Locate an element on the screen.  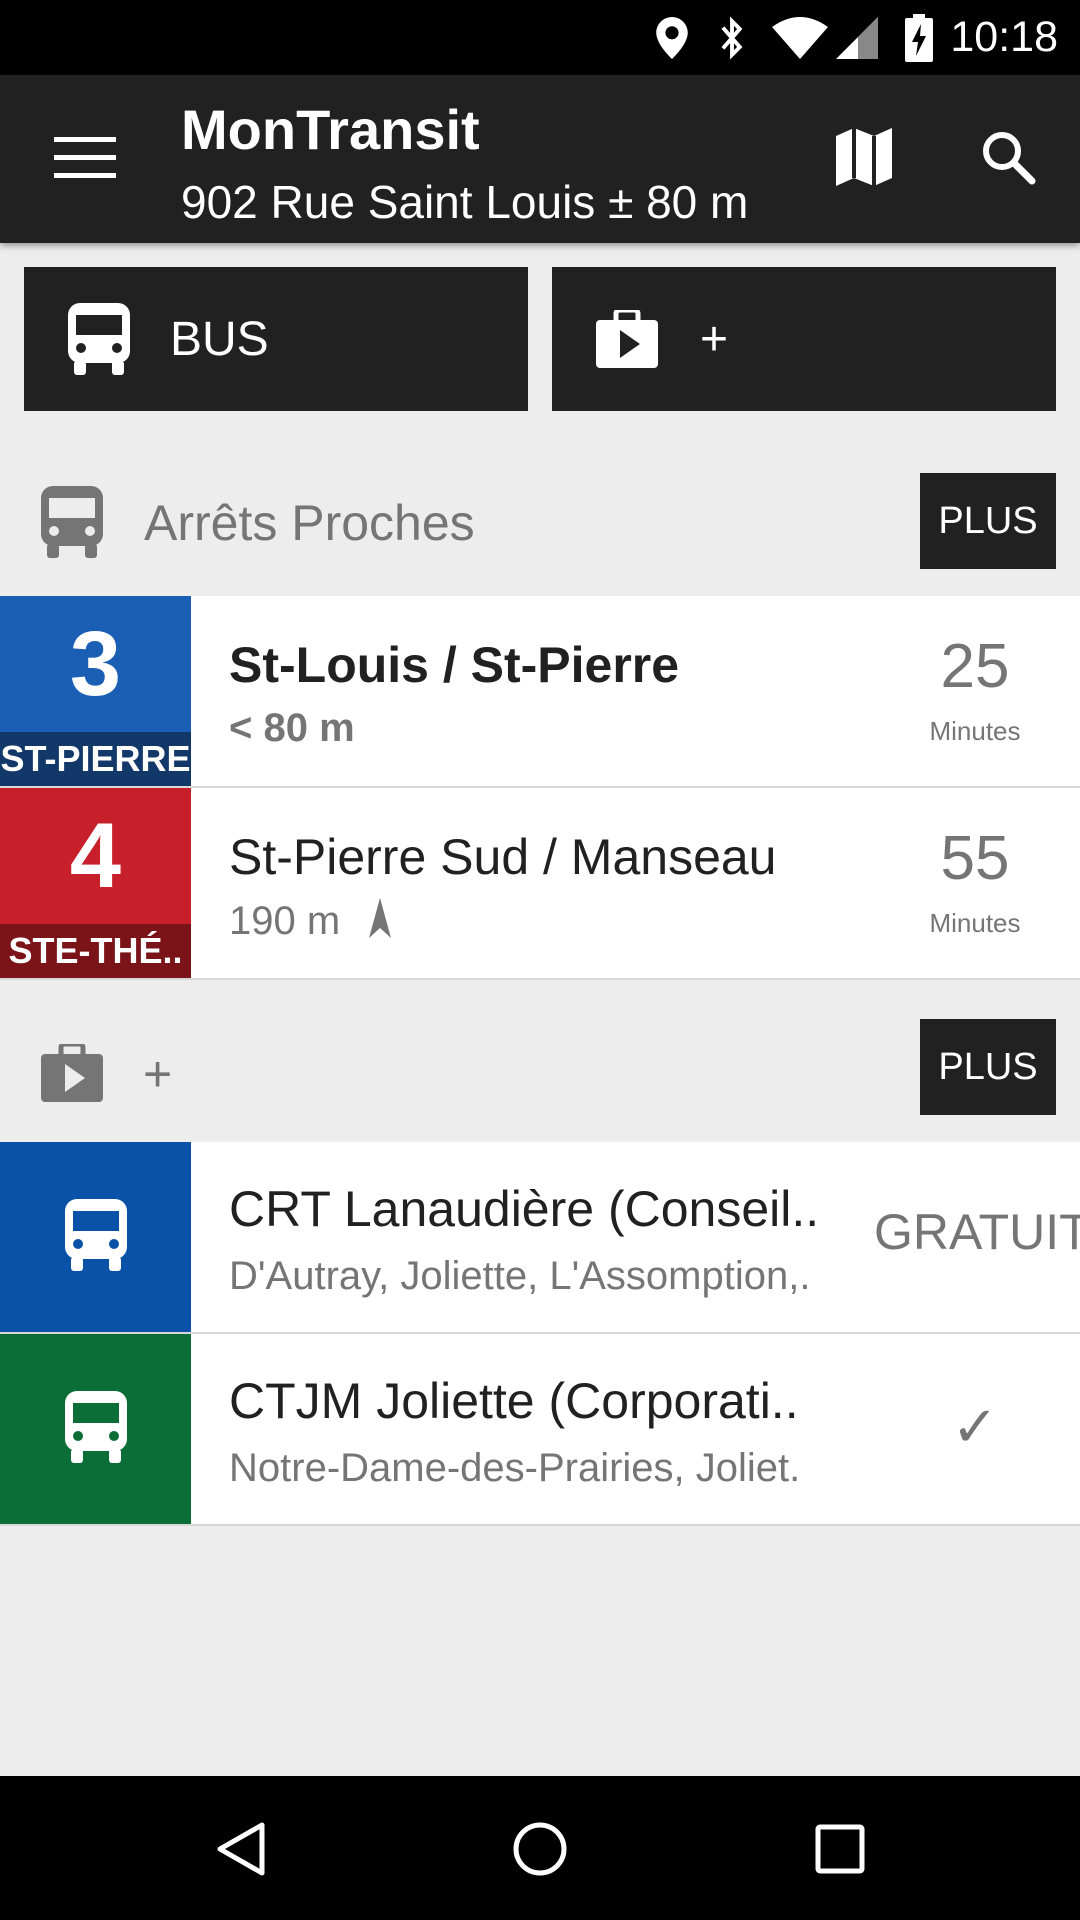
route-badge: 3 ST-PIERRE is located at coordinates (95, 691).